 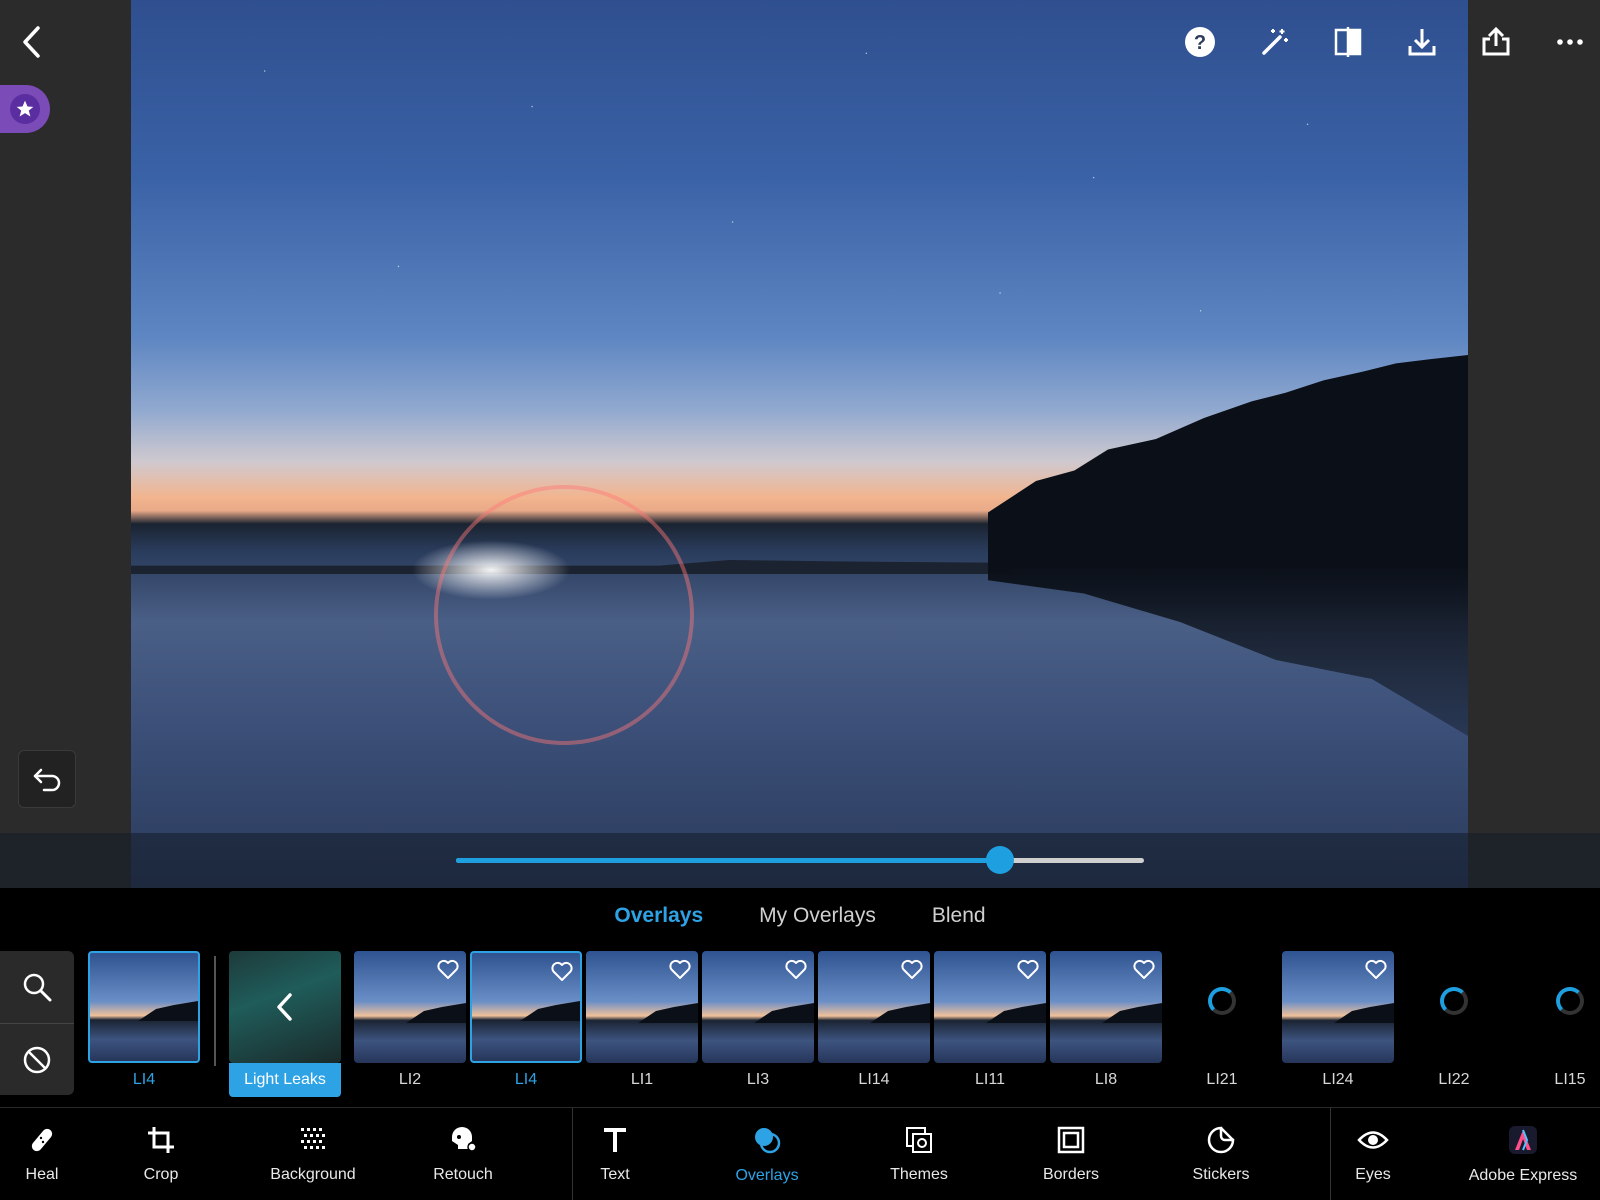 I want to click on overlays-icon, so click(x=767, y=1142).